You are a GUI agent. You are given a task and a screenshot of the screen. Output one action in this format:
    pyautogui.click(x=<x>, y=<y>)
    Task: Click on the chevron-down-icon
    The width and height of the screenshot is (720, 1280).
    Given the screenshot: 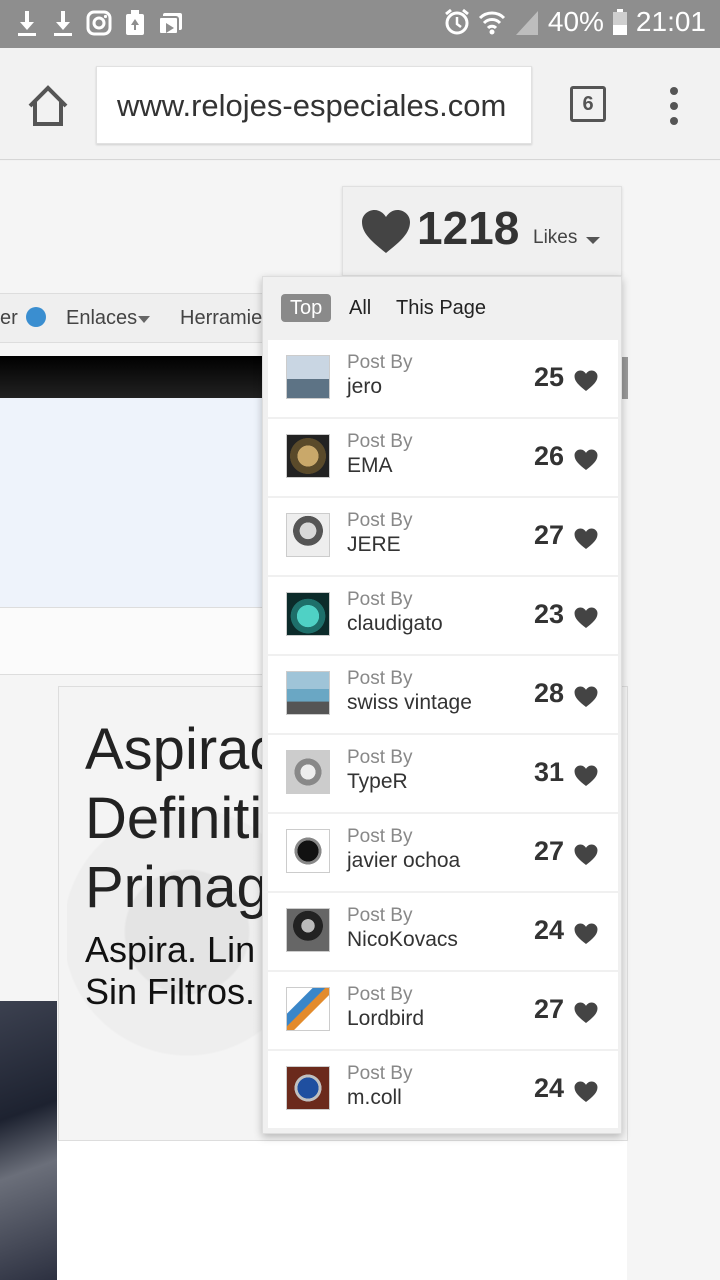 What is the action you would take?
    pyautogui.click(x=593, y=240)
    